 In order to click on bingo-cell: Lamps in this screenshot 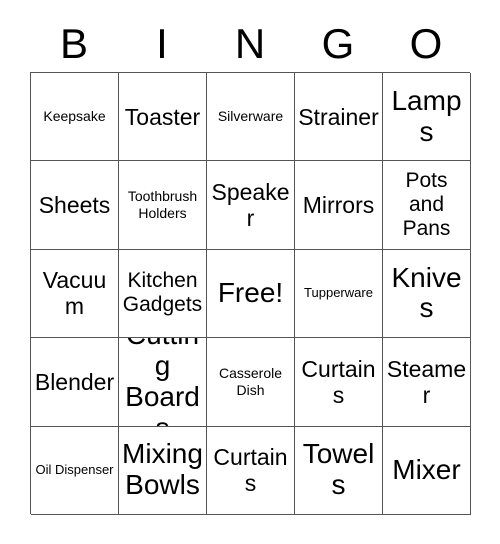, I will do `click(427, 117)`.